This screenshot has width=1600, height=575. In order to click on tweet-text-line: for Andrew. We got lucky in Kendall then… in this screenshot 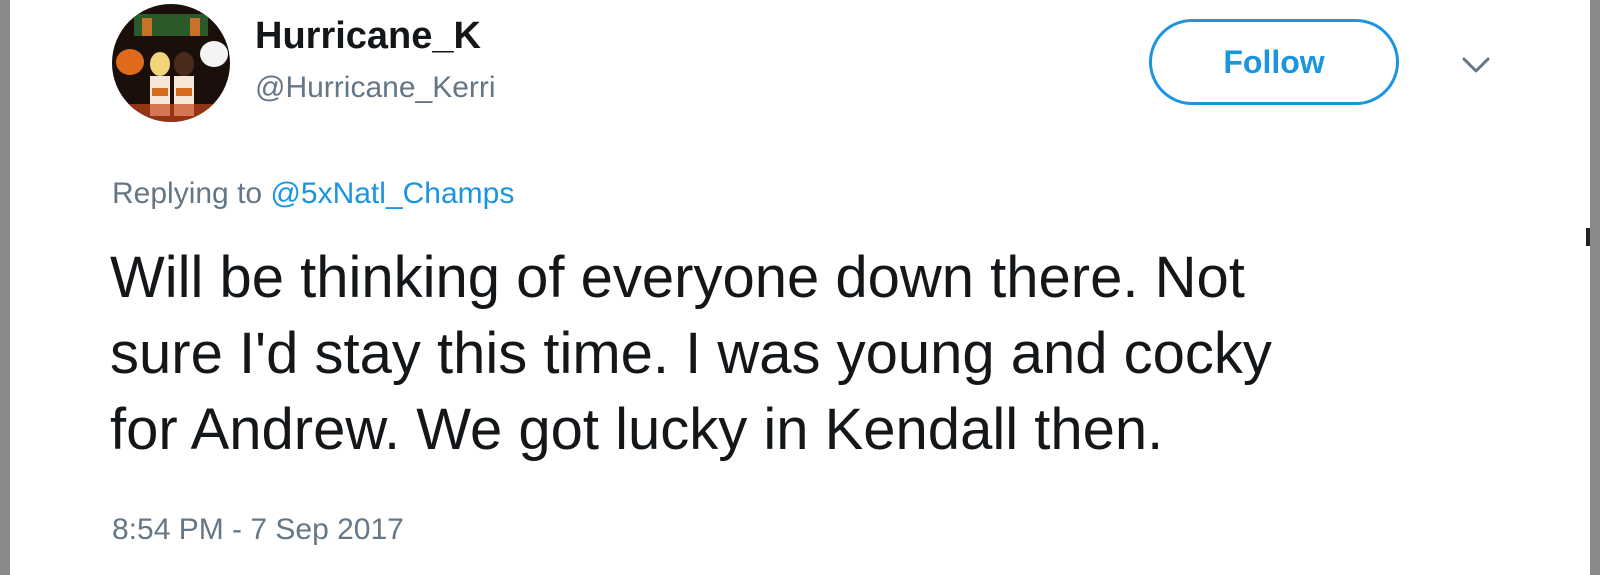, I will do `click(637, 429)`.